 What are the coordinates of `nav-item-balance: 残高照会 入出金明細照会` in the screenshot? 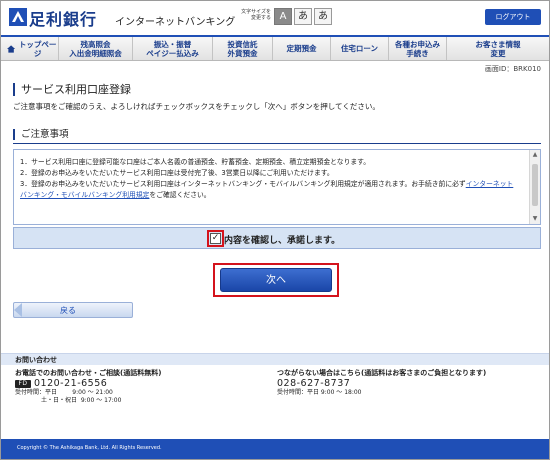 It's located at (96, 48).